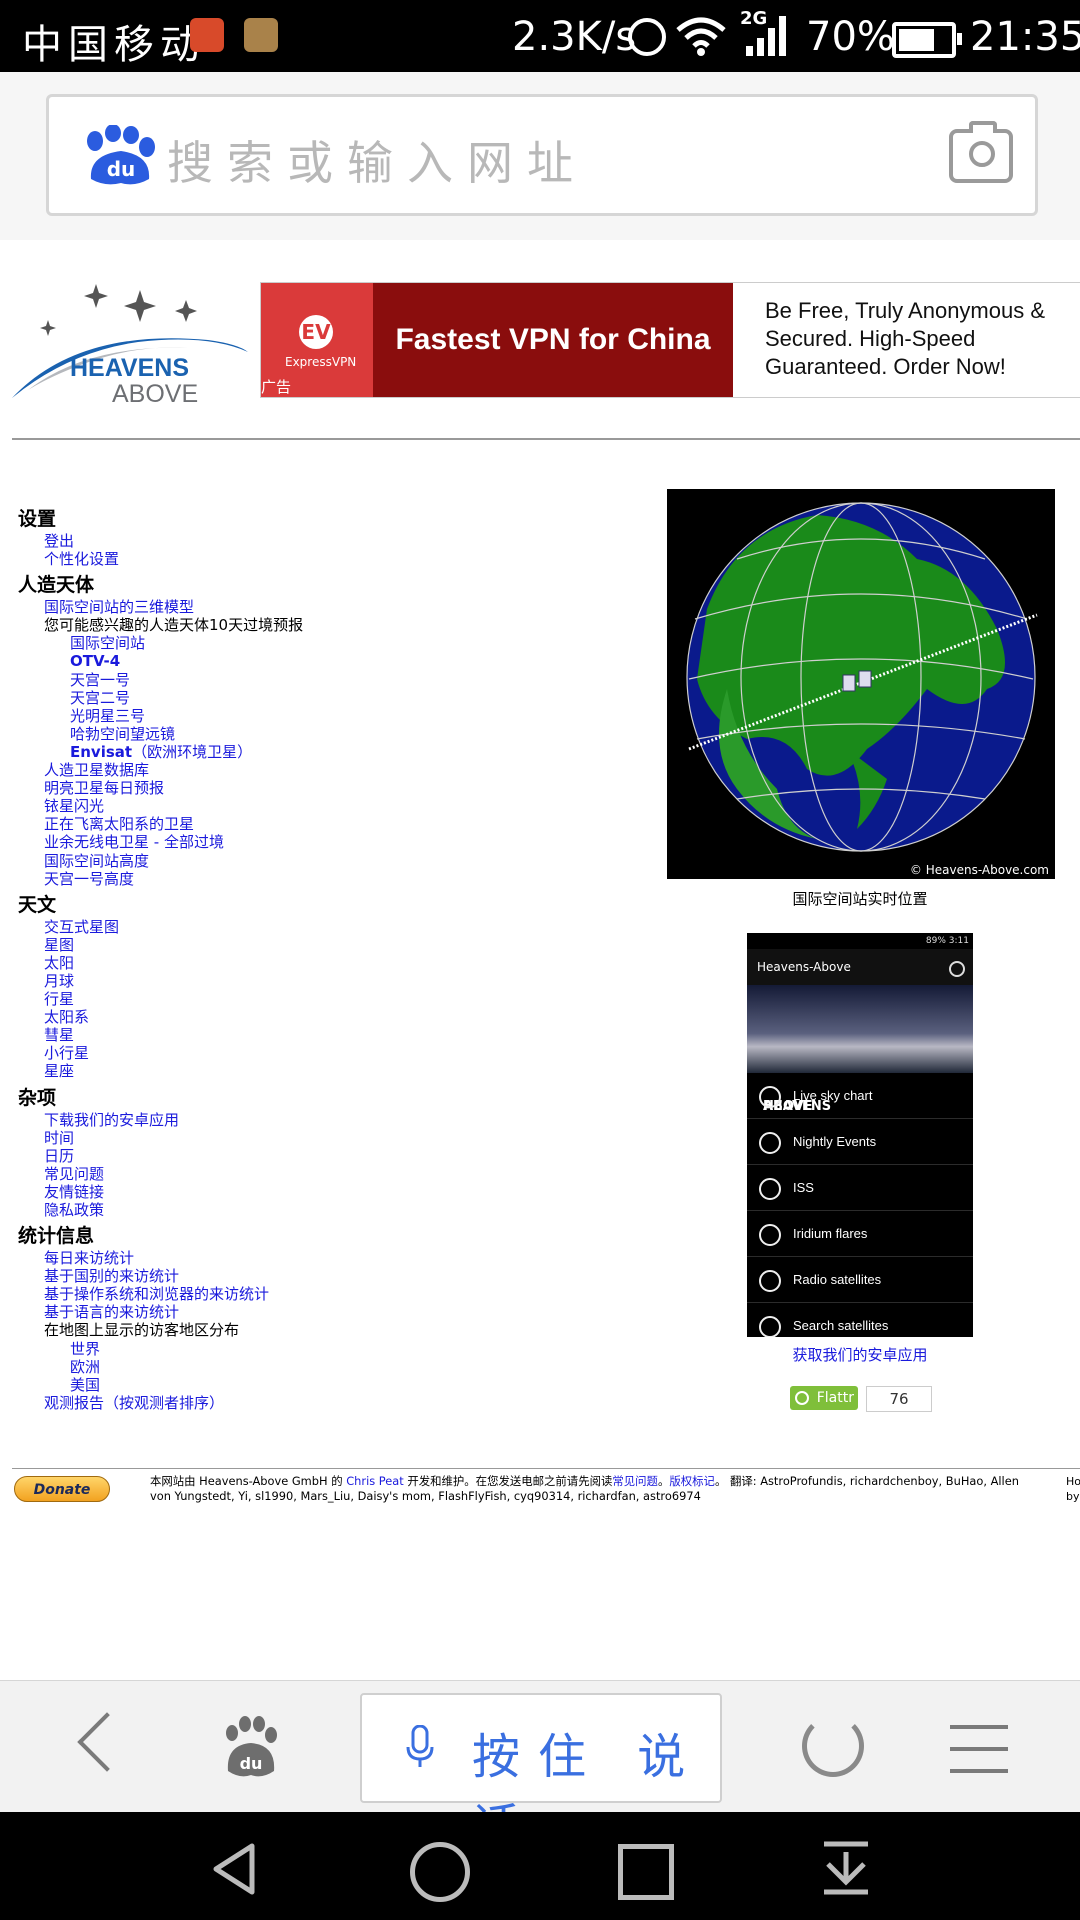 This screenshot has width=1080, height=1920. I want to click on menu-category: 设置, so click(37, 519).